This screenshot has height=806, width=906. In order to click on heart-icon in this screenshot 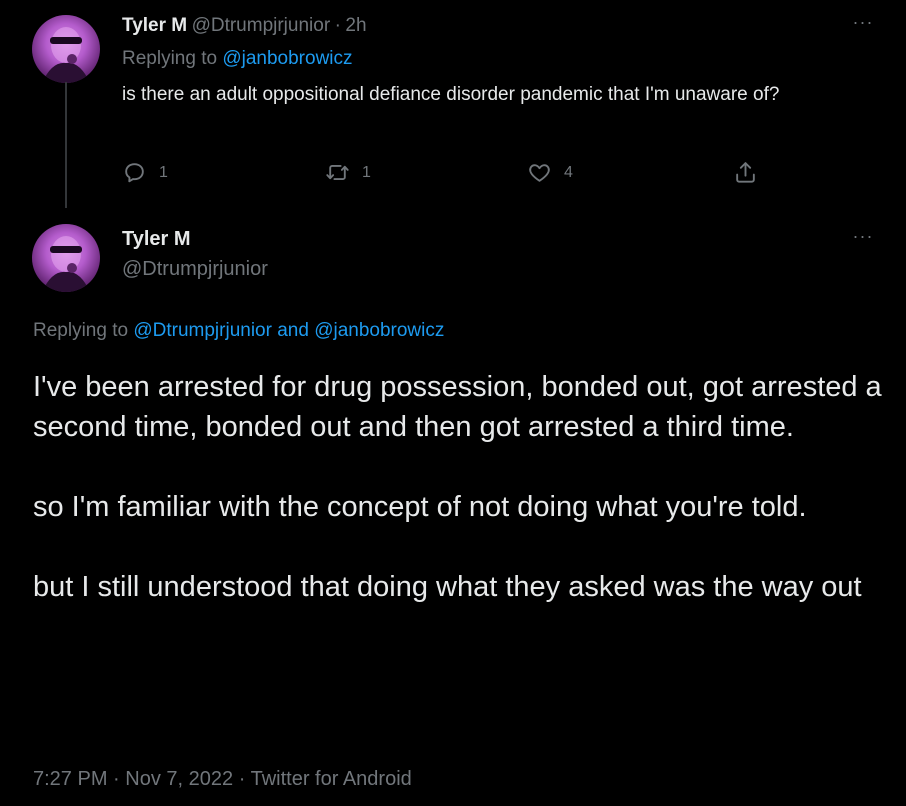, I will do `click(539, 173)`.